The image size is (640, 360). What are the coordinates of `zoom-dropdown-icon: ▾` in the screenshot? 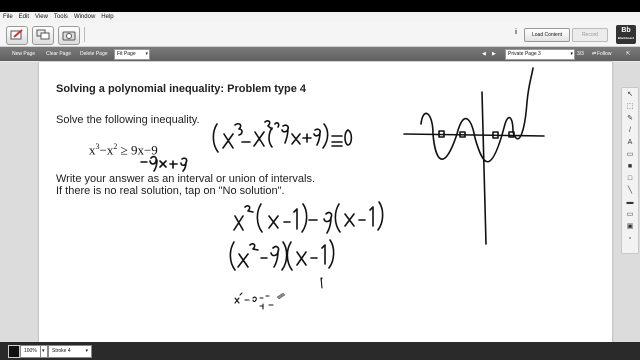 It's located at (44, 351).